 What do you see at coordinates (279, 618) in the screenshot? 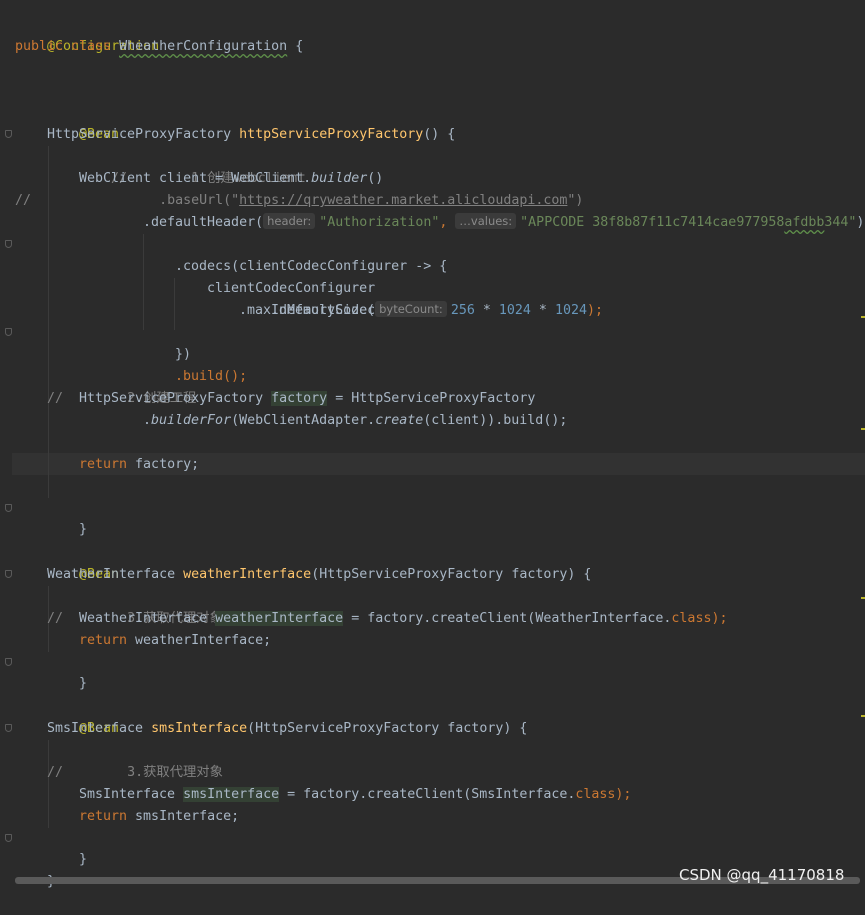
I see `highlighted-variable: weatherInterface` at bounding box center [279, 618].